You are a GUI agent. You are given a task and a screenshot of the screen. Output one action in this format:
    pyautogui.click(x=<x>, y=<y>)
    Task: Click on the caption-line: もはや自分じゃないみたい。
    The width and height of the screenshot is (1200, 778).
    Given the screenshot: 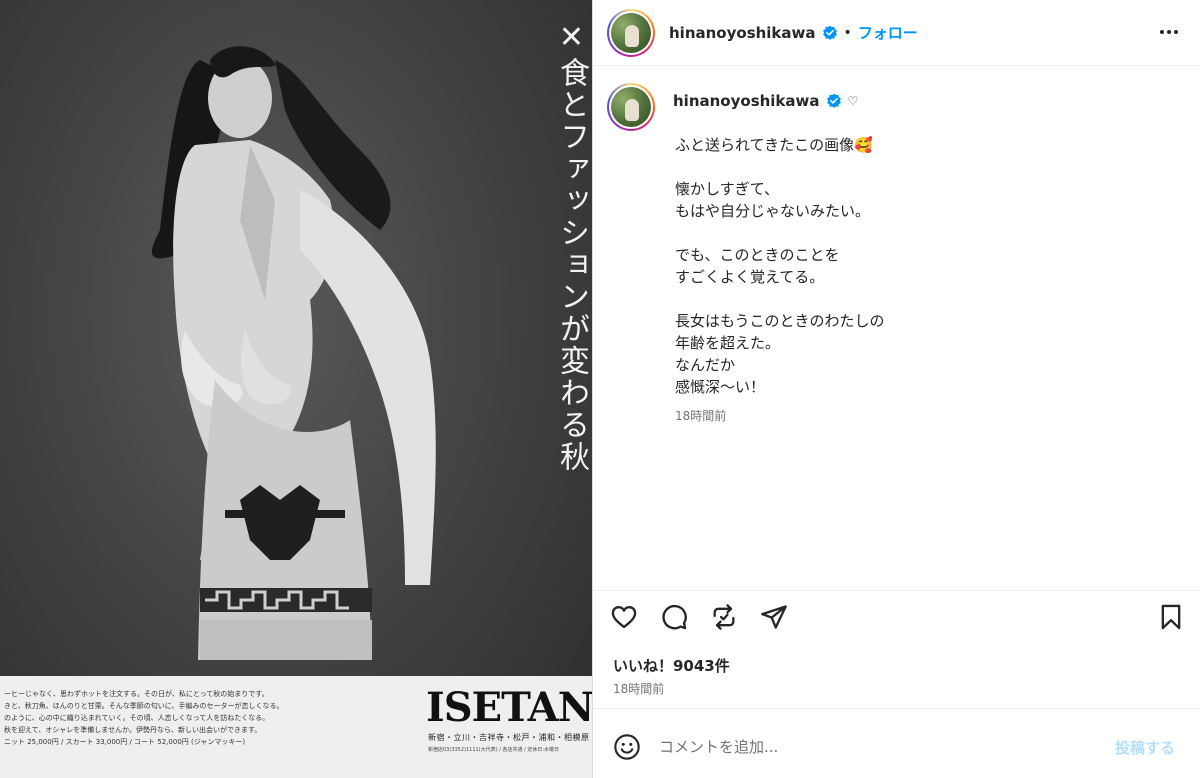 What is the action you would take?
    pyautogui.click(x=773, y=211)
    